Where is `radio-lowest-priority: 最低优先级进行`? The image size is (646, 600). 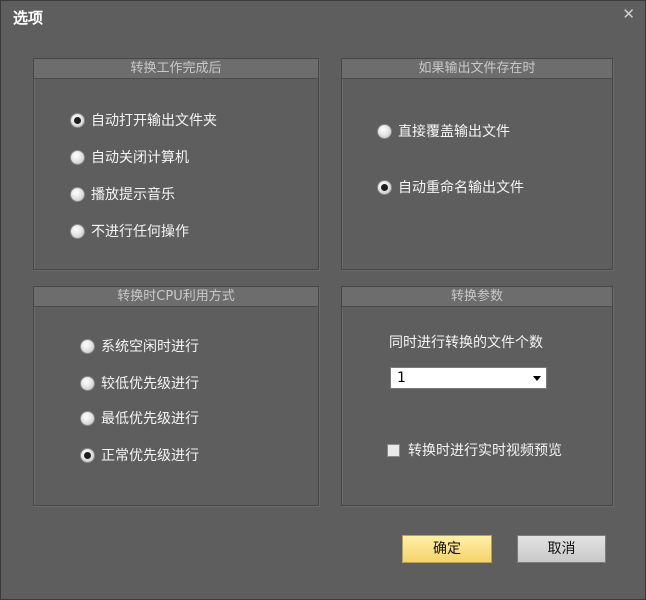 radio-lowest-priority: 最低优先级进行 is located at coordinates (139, 418).